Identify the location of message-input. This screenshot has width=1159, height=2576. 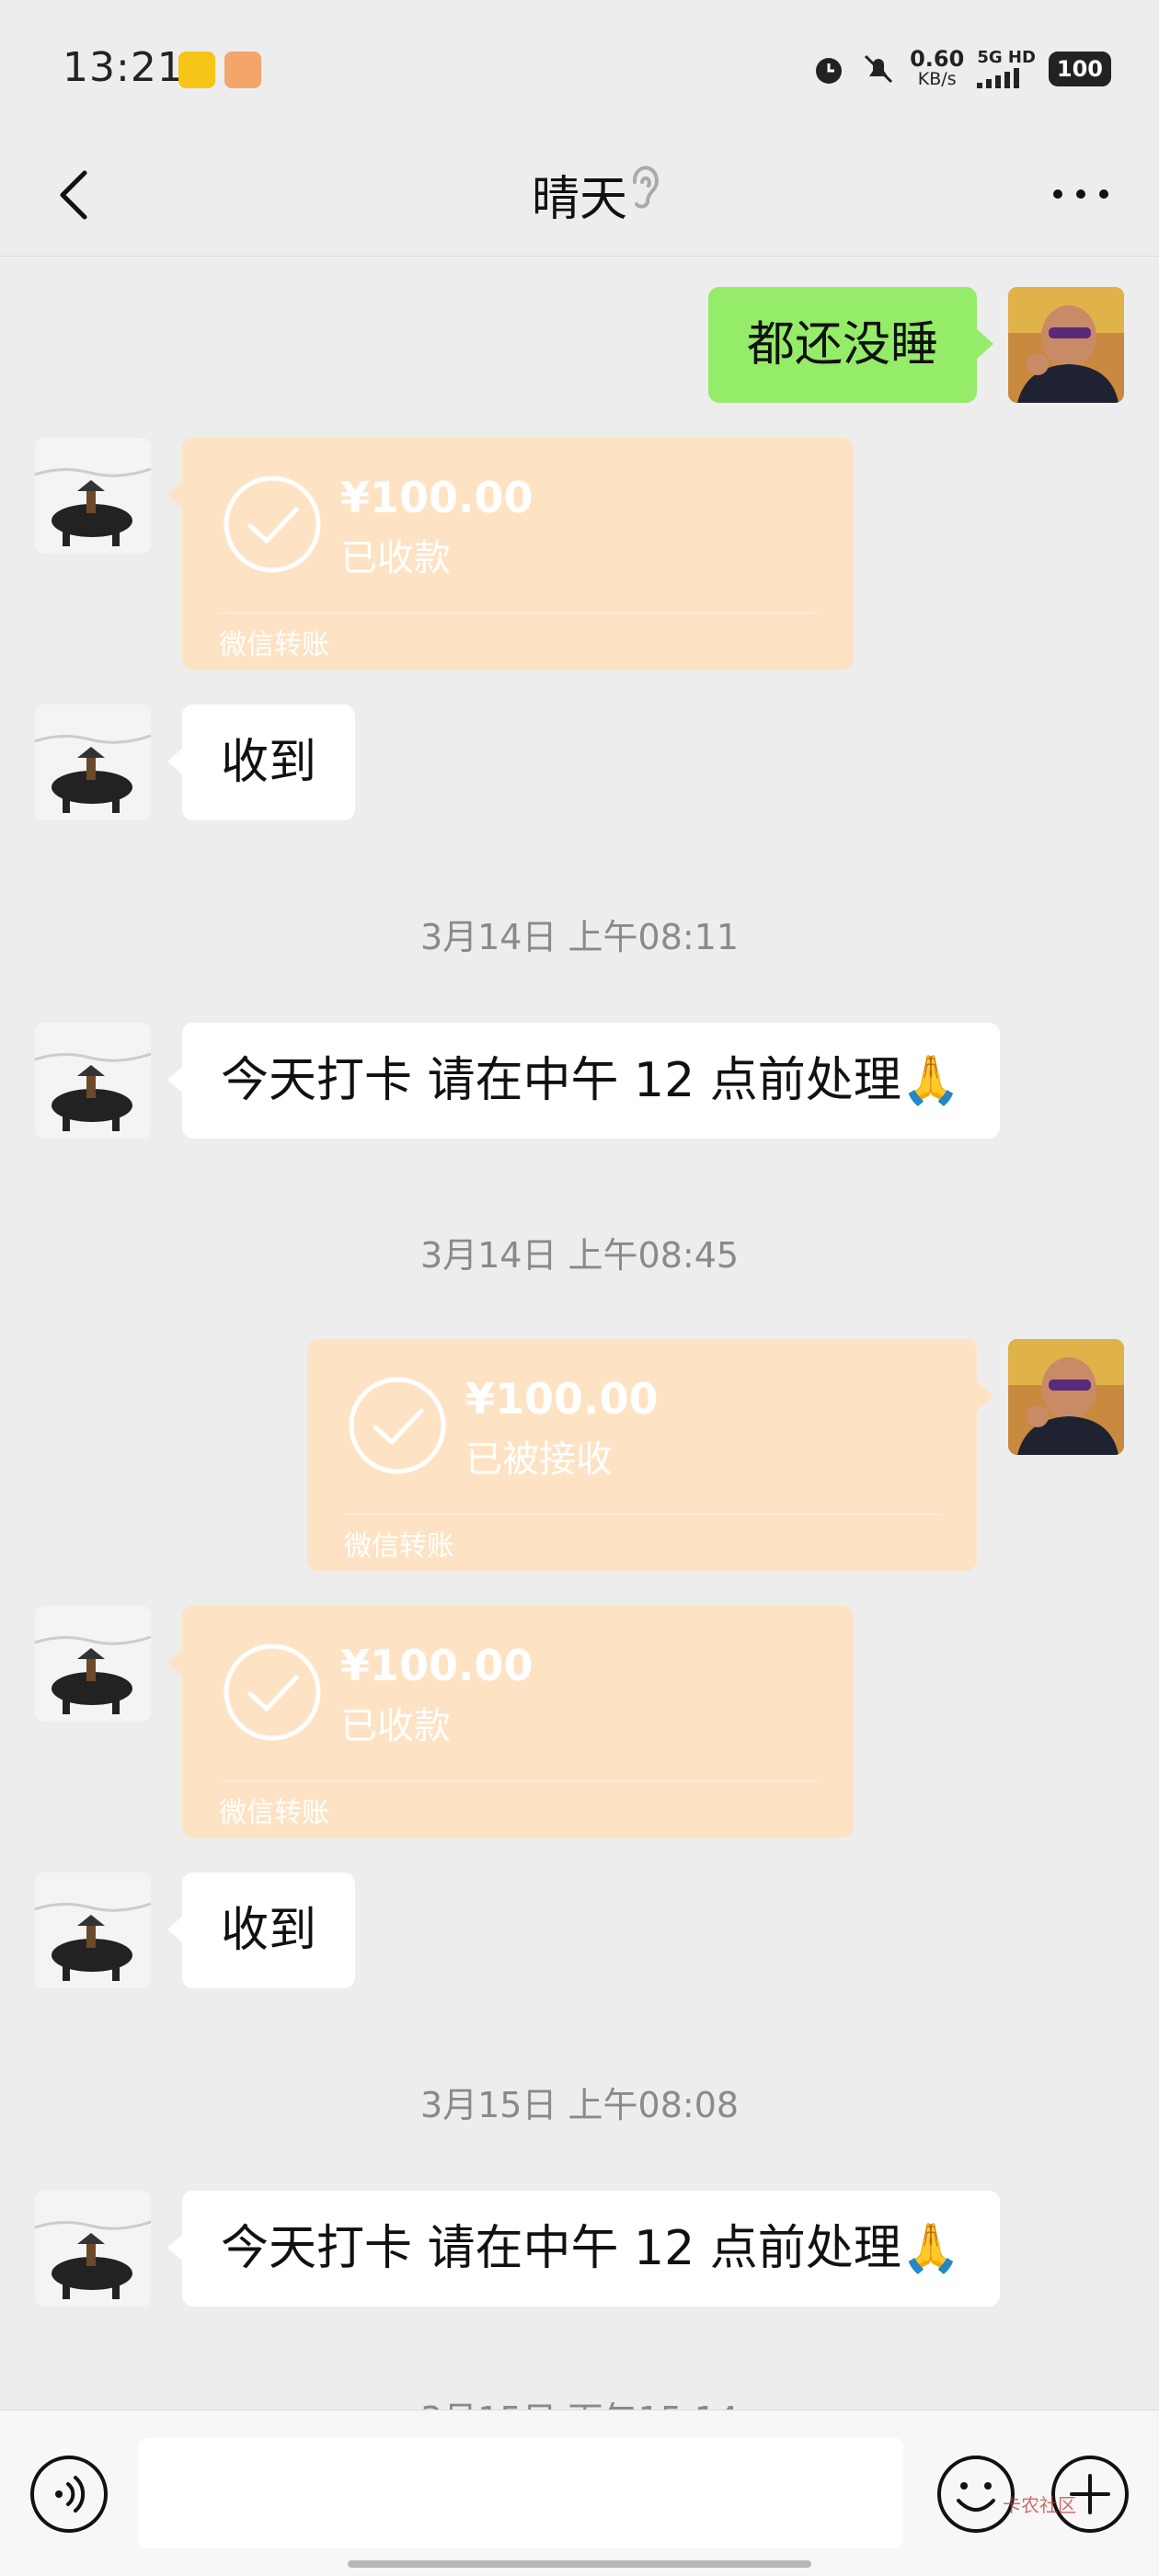
(520, 2493).